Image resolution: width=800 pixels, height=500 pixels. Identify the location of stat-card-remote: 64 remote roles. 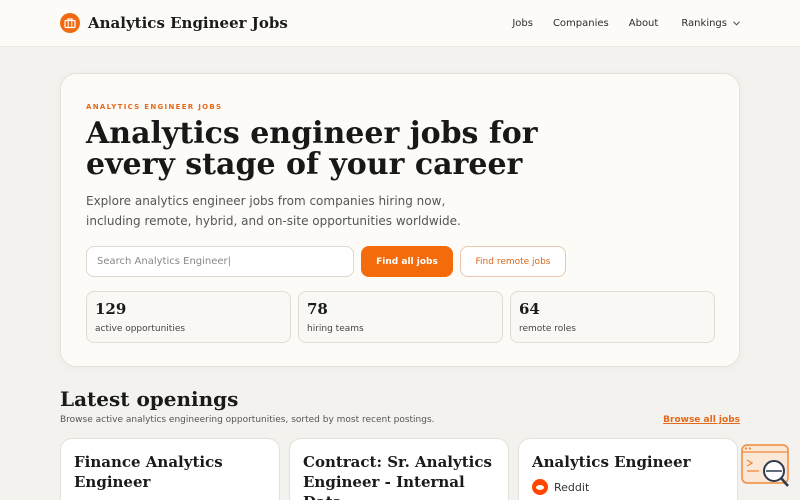
(612, 317).